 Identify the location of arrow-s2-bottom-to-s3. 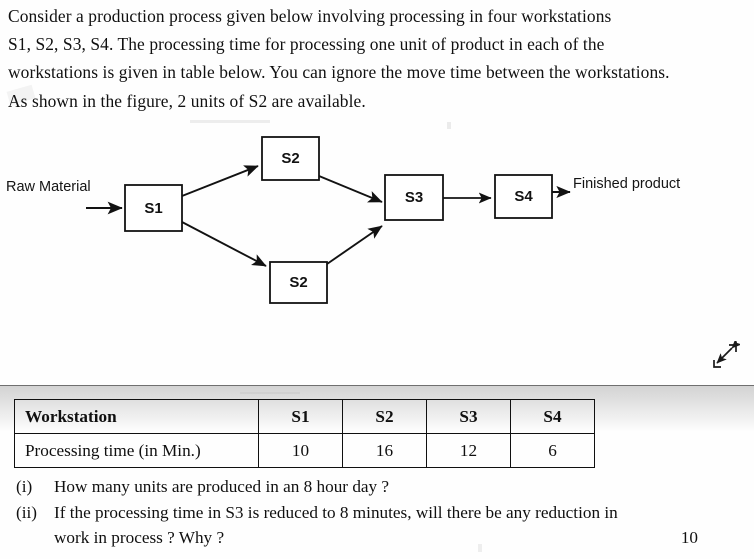
(354, 245).